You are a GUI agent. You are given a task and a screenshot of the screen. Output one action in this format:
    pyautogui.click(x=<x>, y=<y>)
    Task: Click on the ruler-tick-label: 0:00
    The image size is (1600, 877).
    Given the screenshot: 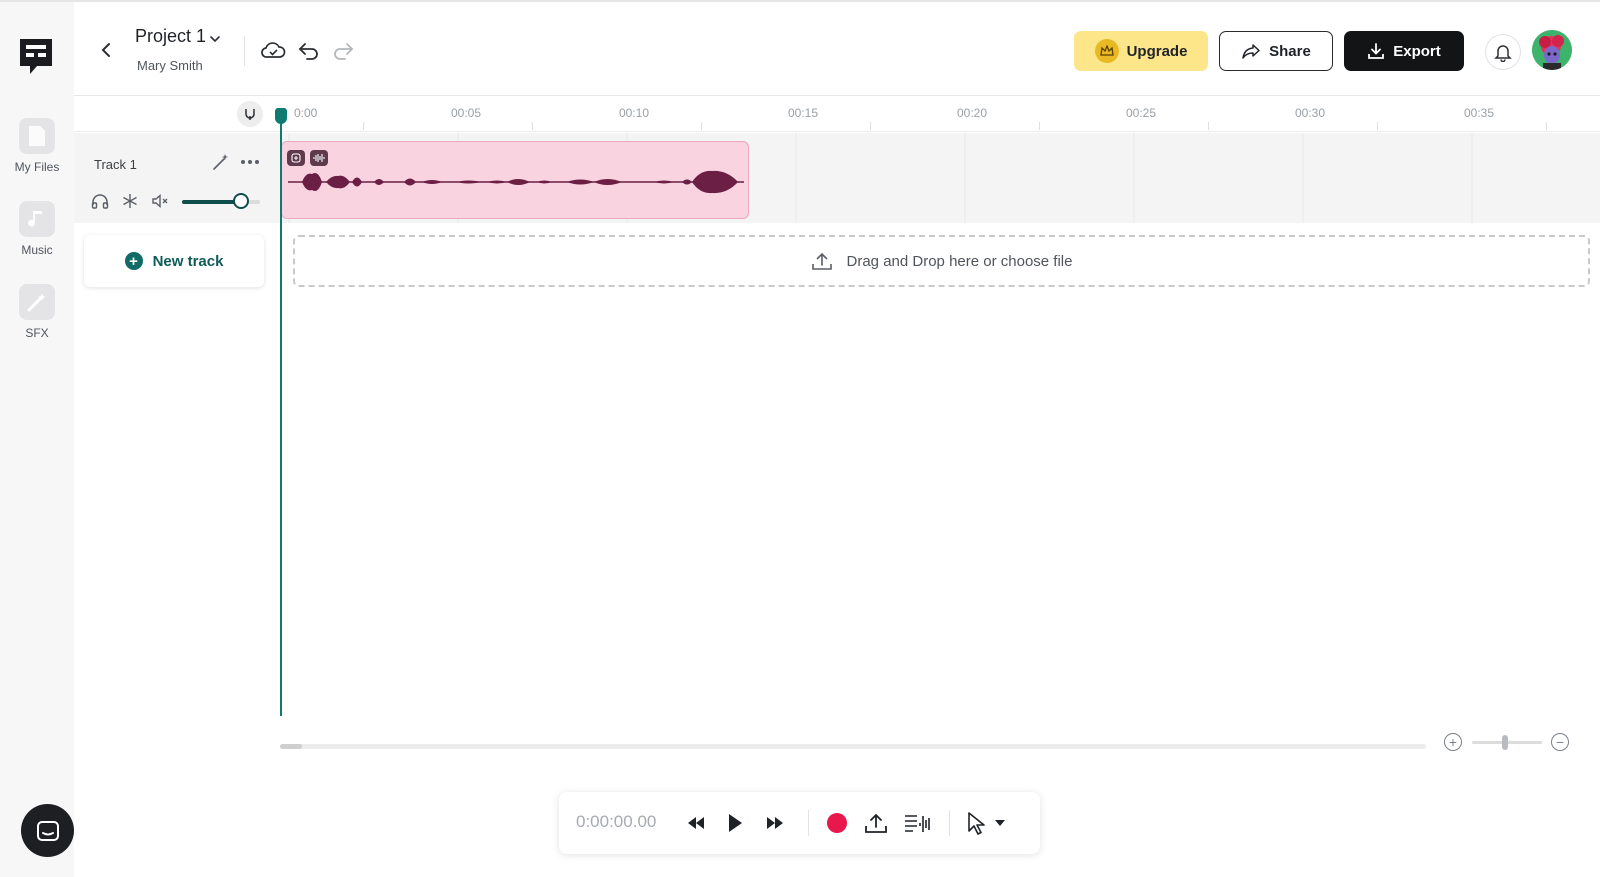 What is the action you would take?
    pyautogui.click(x=306, y=113)
    